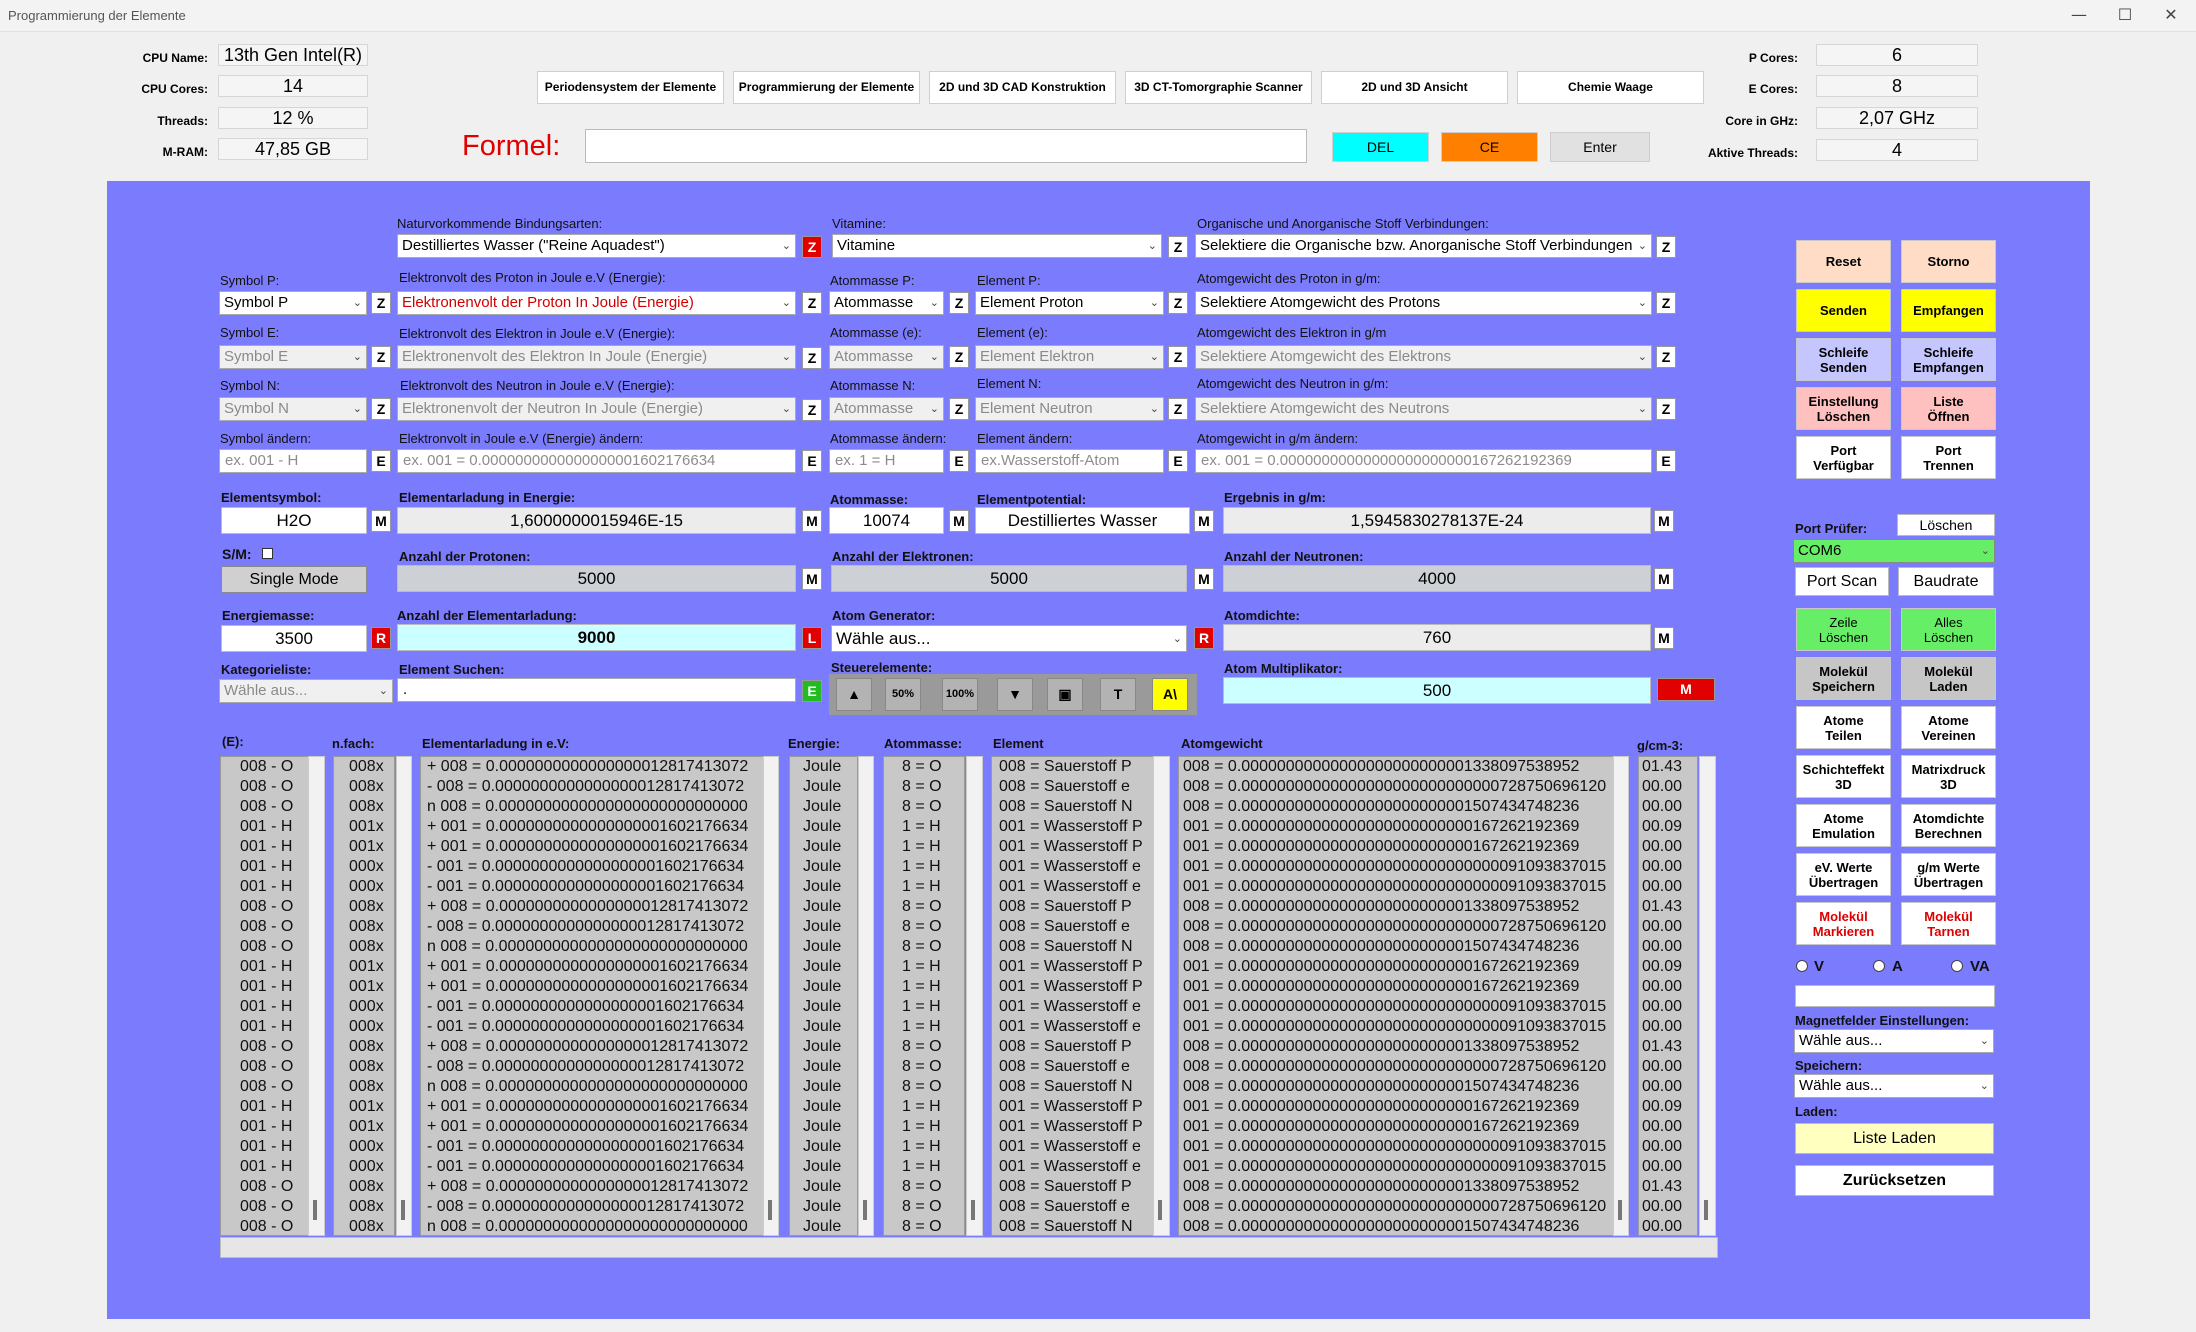 Image resolution: width=2196 pixels, height=1332 pixels. Describe the element at coordinates (1161, 996) in the screenshot. I see `list-element-scrollbar` at that location.